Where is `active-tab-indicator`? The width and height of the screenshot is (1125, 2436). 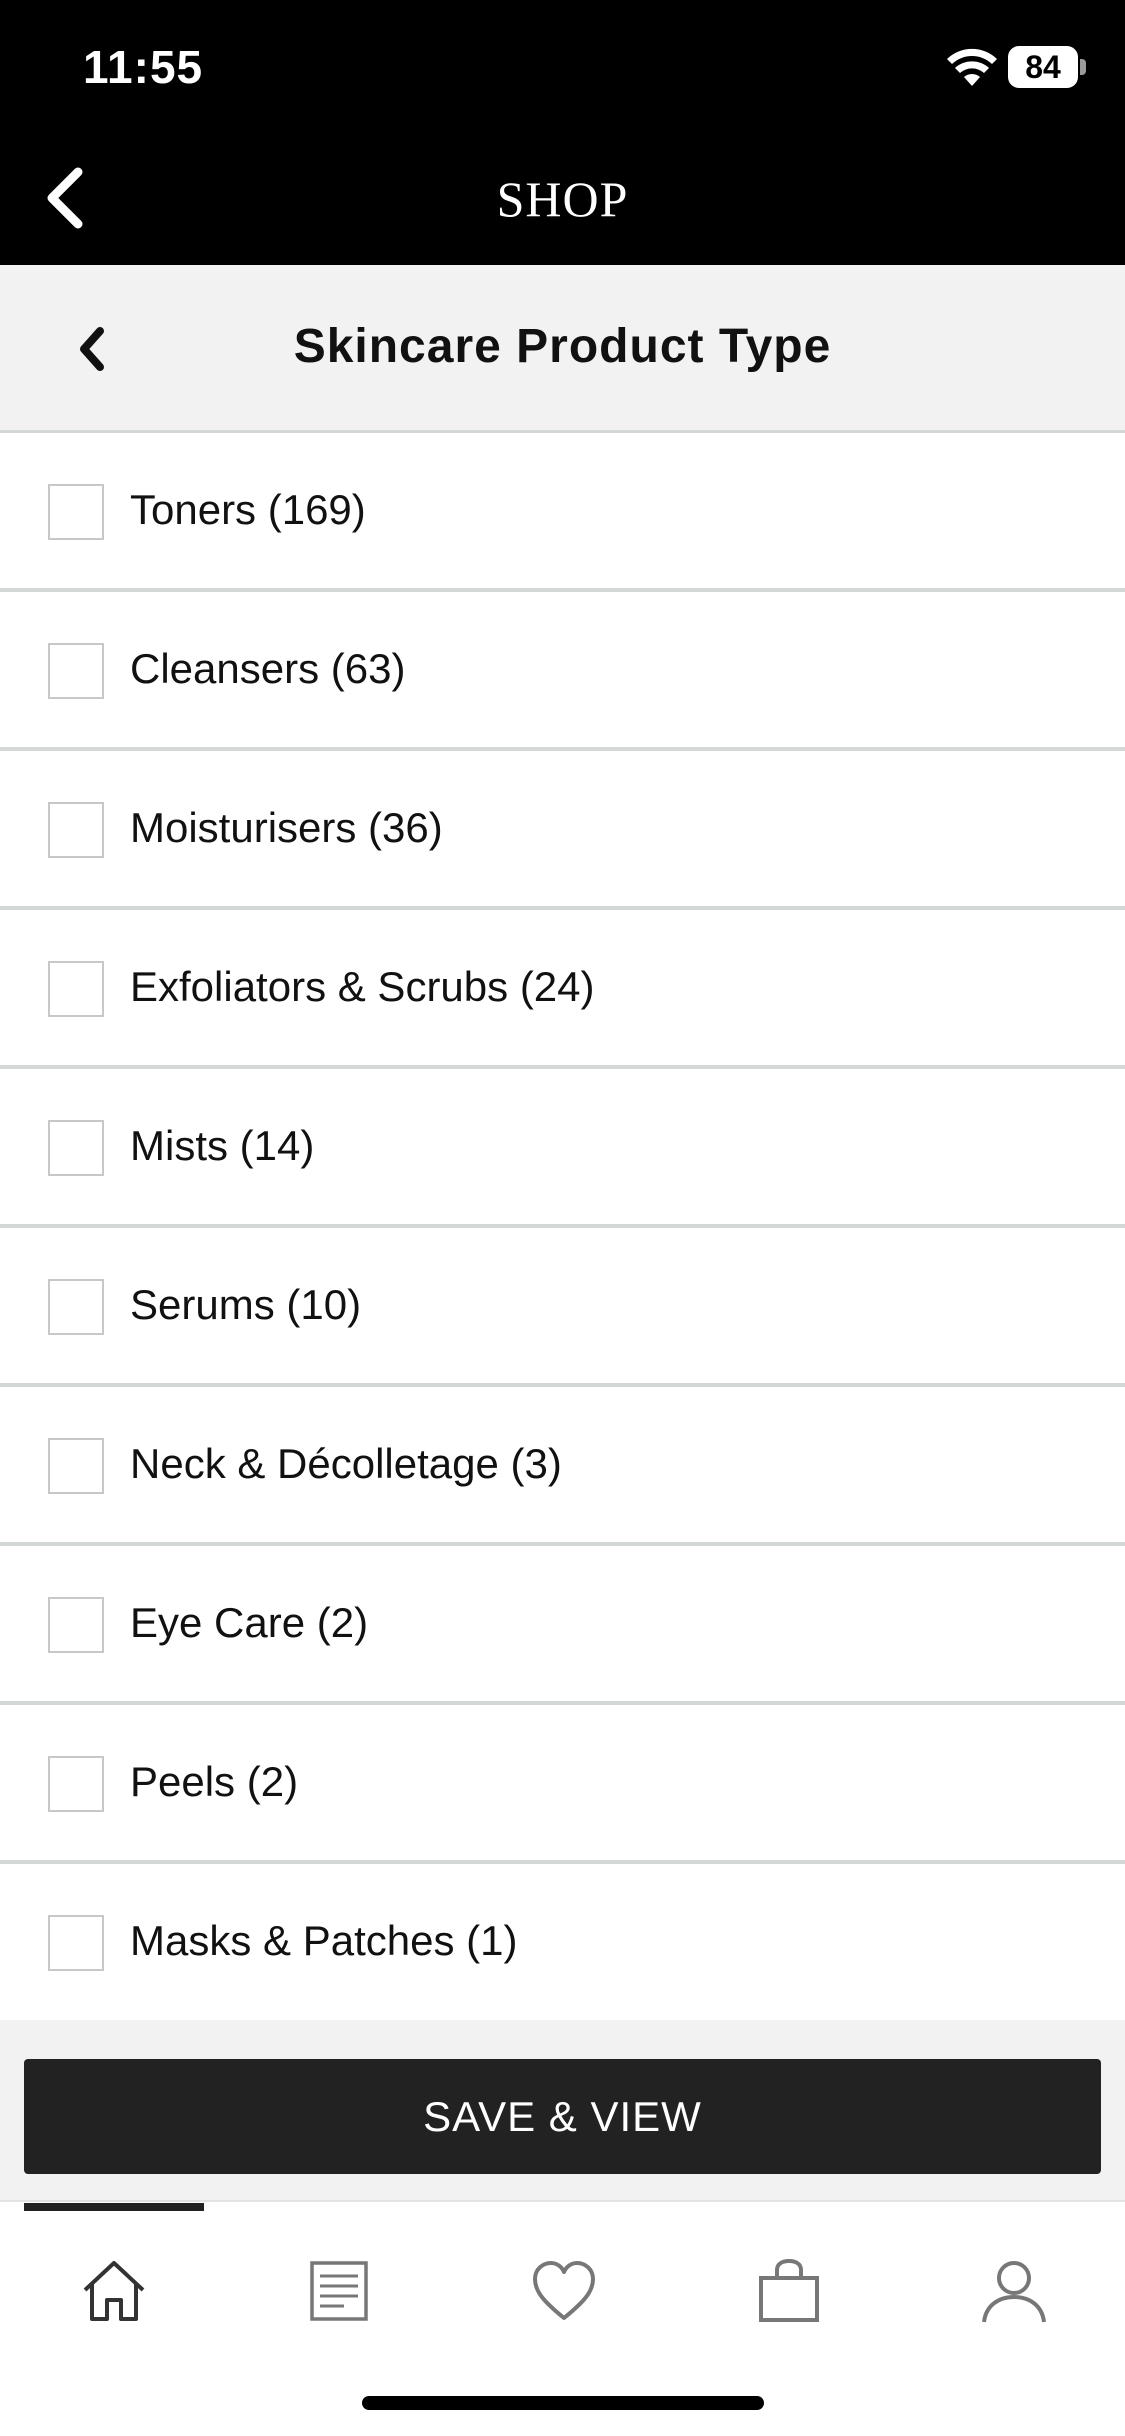 active-tab-indicator is located at coordinates (114, 2207).